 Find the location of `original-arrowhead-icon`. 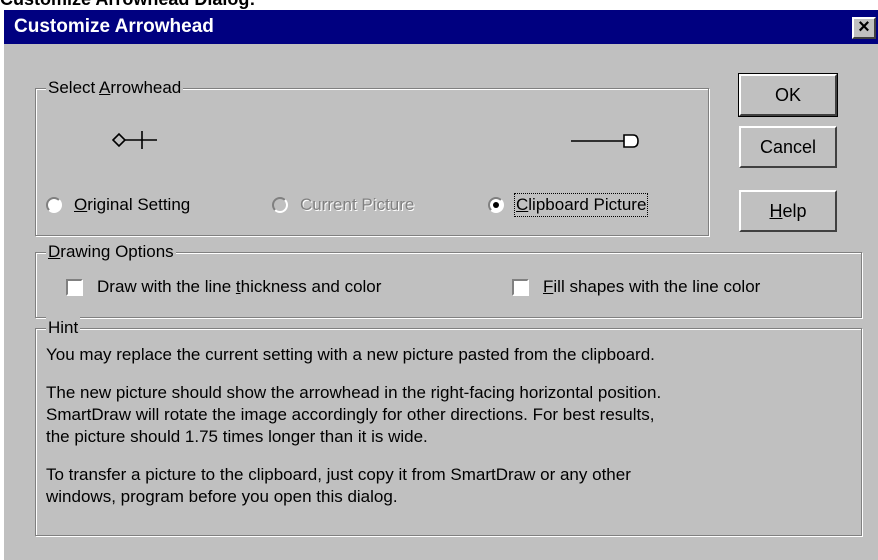

original-arrowhead-icon is located at coordinates (134, 140).